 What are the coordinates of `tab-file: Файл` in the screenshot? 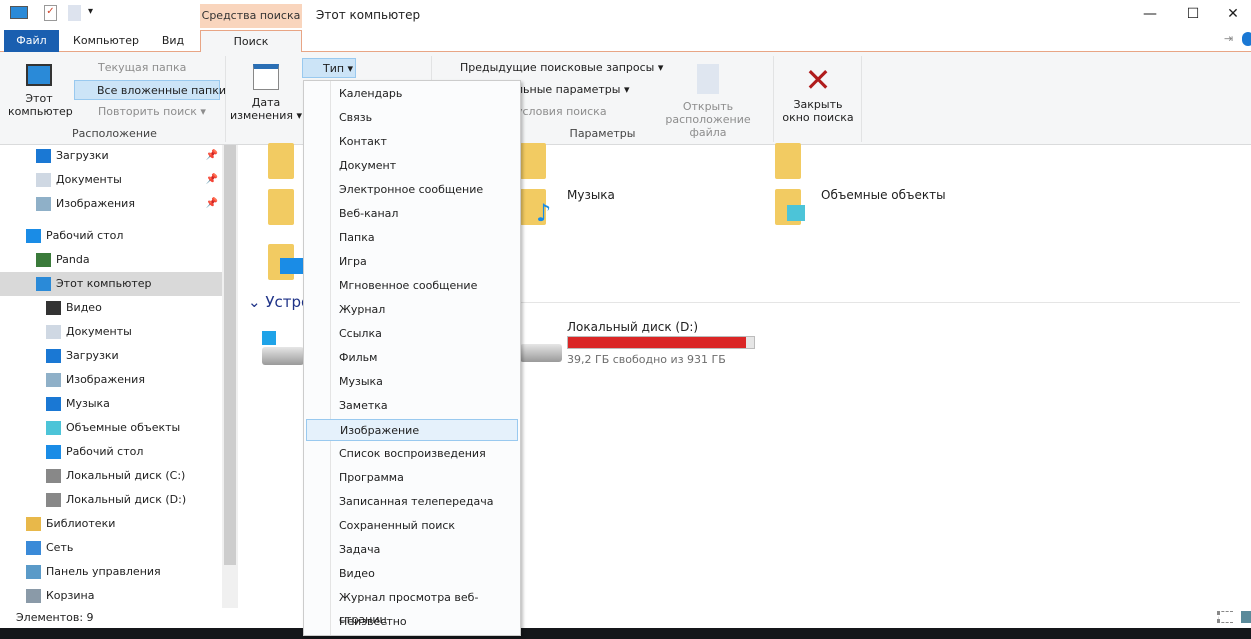 It's located at (31, 41).